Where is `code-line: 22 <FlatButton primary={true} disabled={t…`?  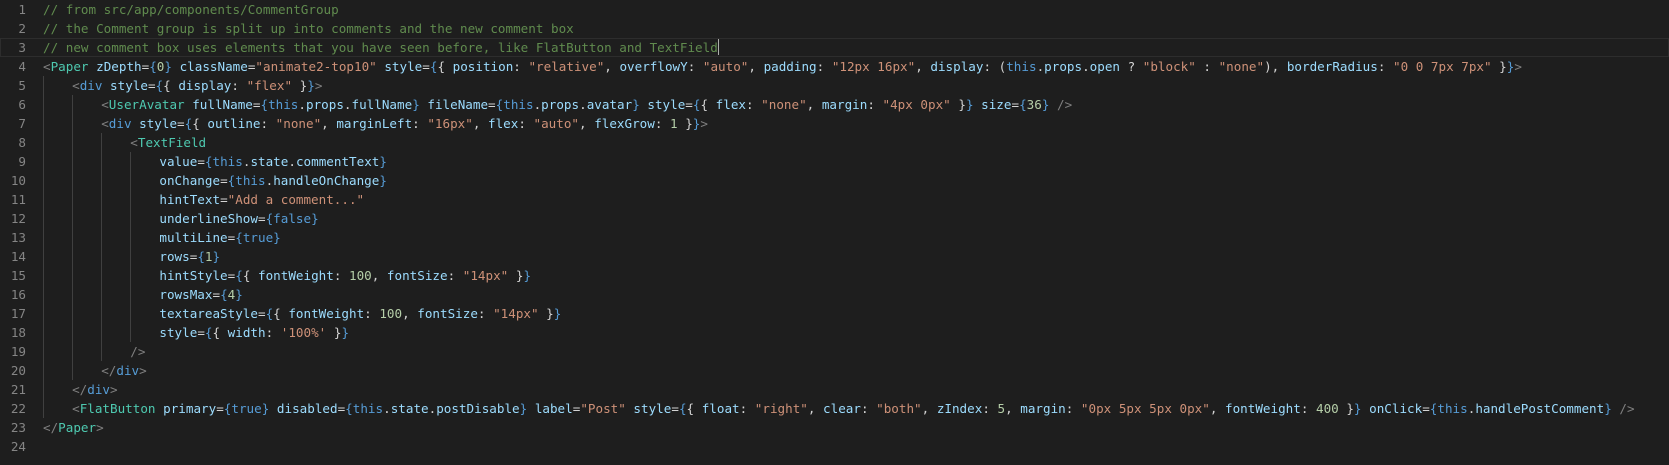
code-line: 22 <FlatButton primary={true} disabled={t… is located at coordinates (834, 408).